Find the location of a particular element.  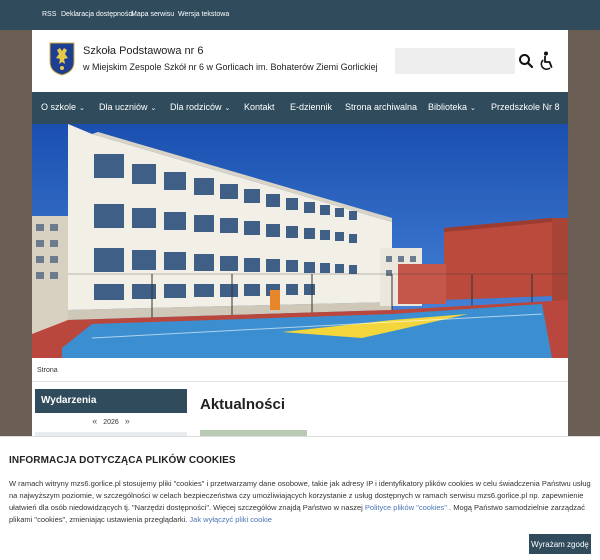

nav-label: Biblioteka is located at coordinates (448, 107).